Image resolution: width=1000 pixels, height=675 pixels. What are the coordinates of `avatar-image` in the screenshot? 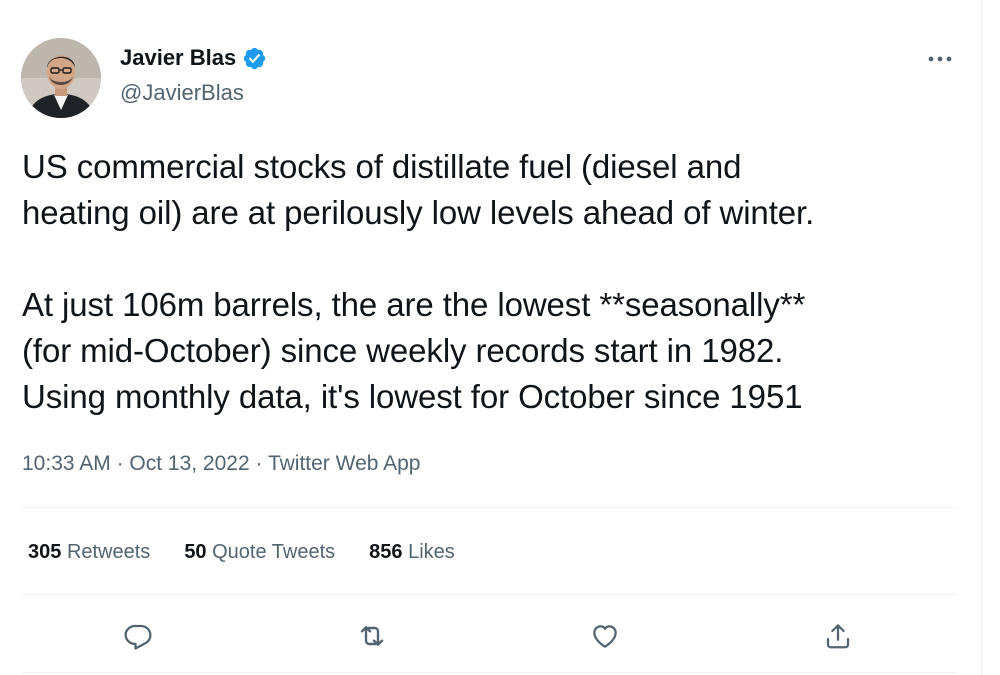 It's located at (61, 78).